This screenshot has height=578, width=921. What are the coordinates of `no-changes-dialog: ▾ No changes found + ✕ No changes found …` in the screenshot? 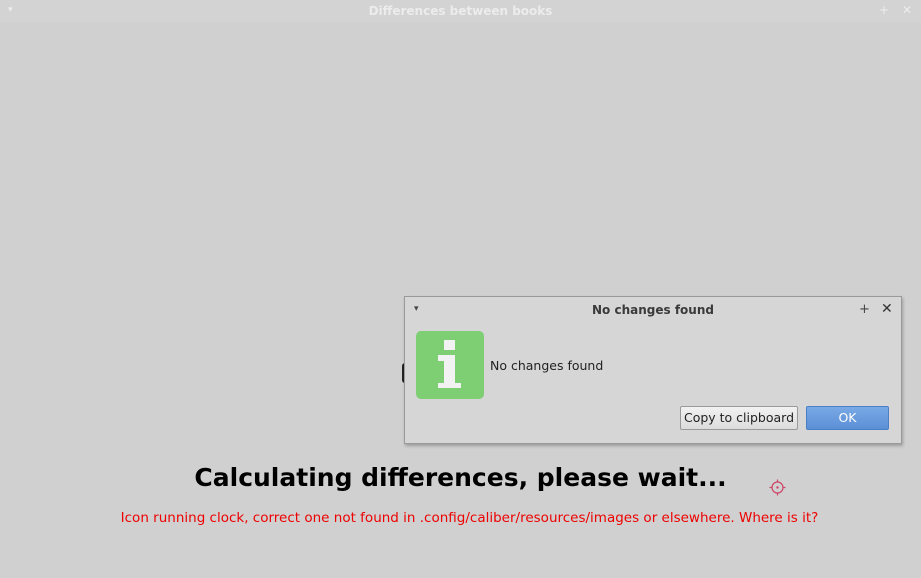 It's located at (653, 370).